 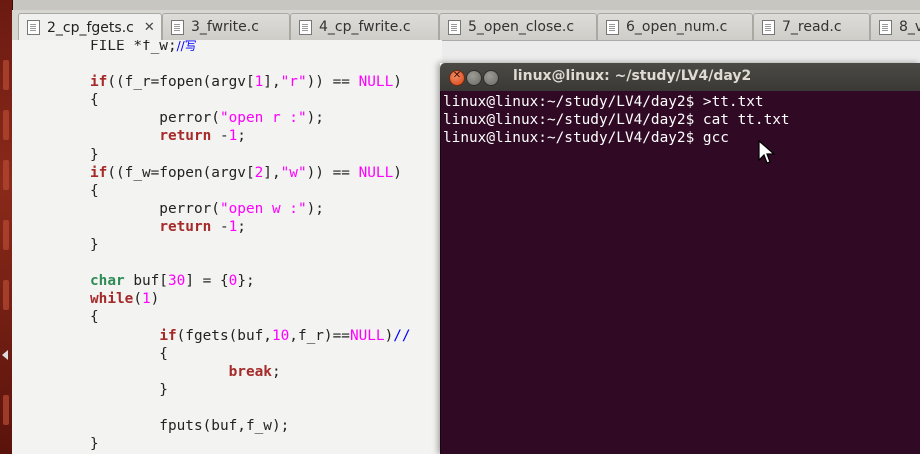 I want to click on window-top-edge, so click(x=466, y=5).